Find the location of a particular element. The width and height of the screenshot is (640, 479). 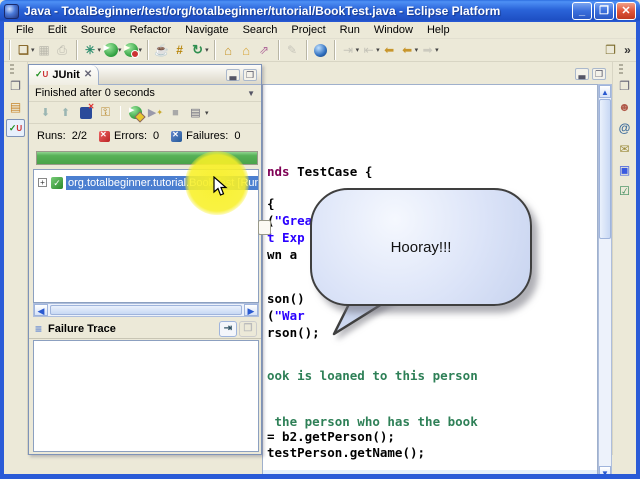

chevron-down-icon: ▼ is located at coordinates (251, 93).